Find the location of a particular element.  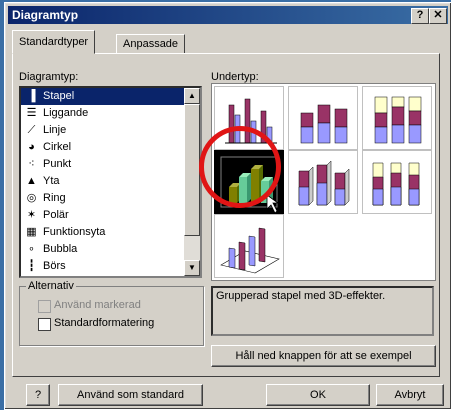

chart-type-label-text: Yta is located at coordinates (51, 181).